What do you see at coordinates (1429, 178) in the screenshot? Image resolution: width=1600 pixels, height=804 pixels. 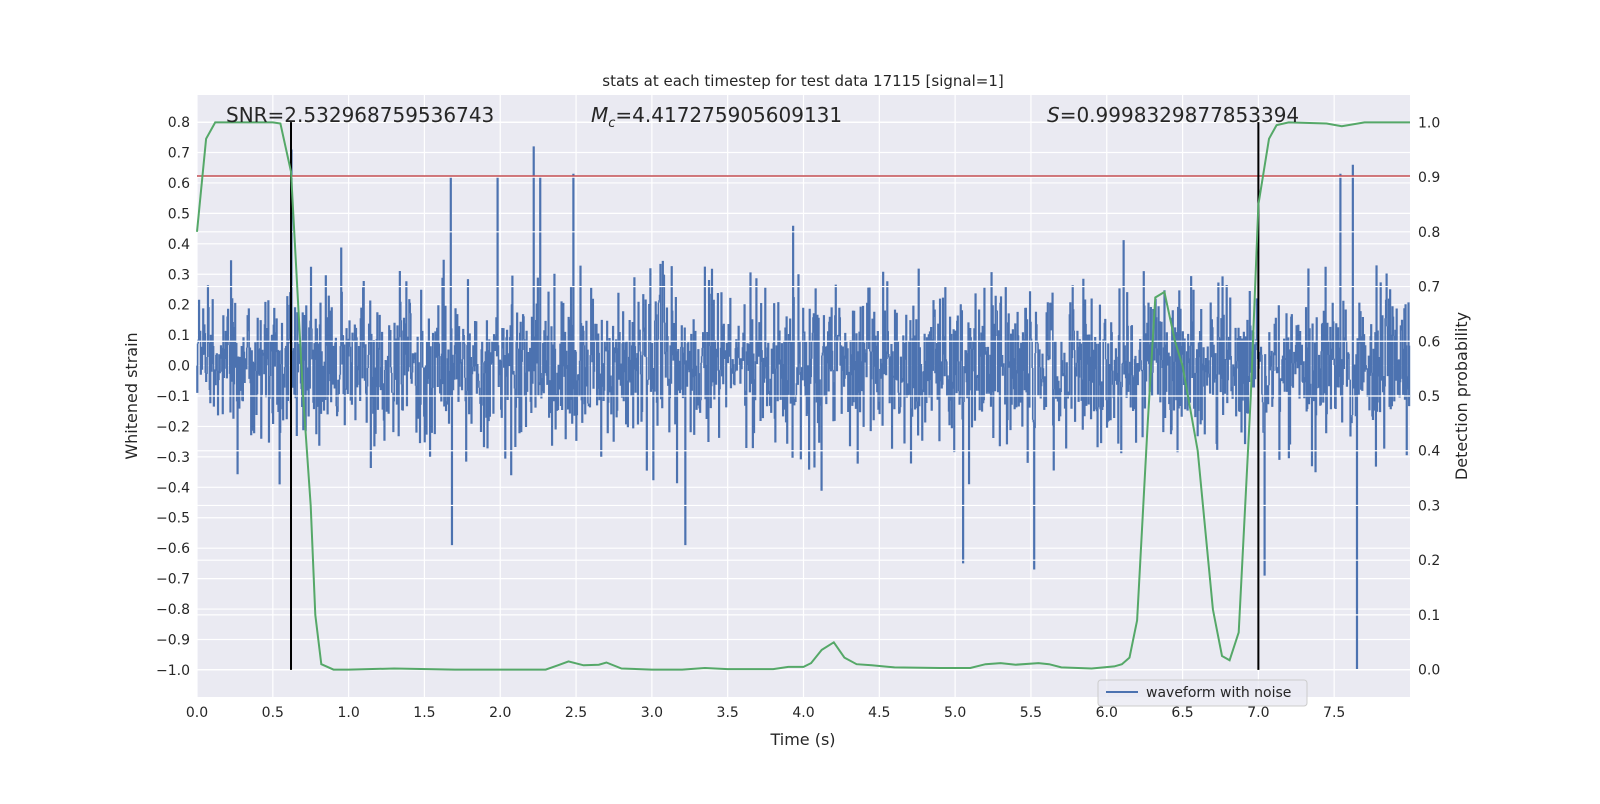 I see `y2-tick-label: 0.9` at bounding box center [1429, 178].